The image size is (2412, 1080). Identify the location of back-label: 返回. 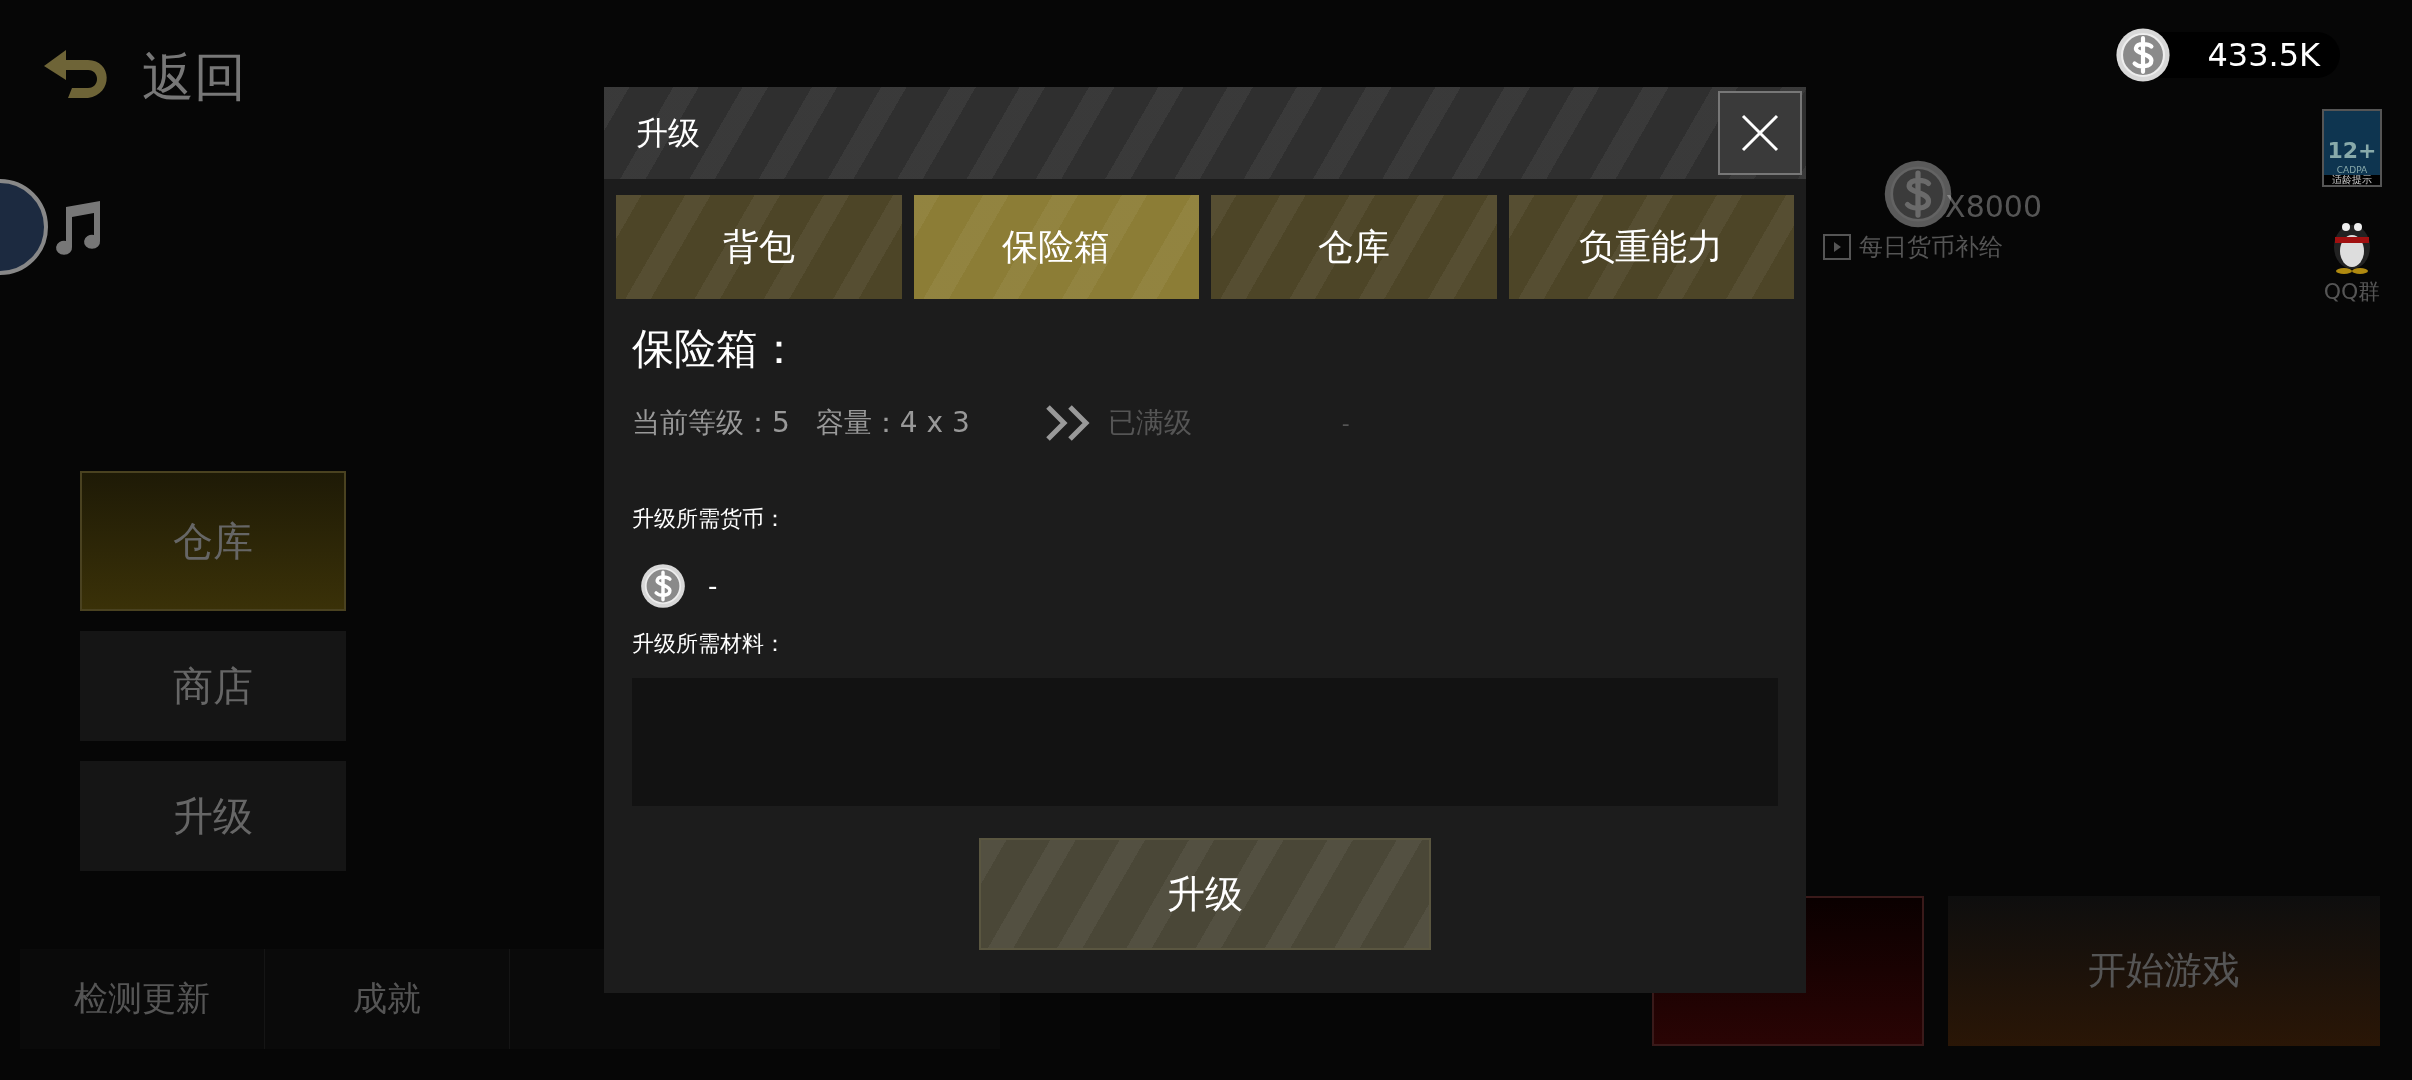
(194, 77).